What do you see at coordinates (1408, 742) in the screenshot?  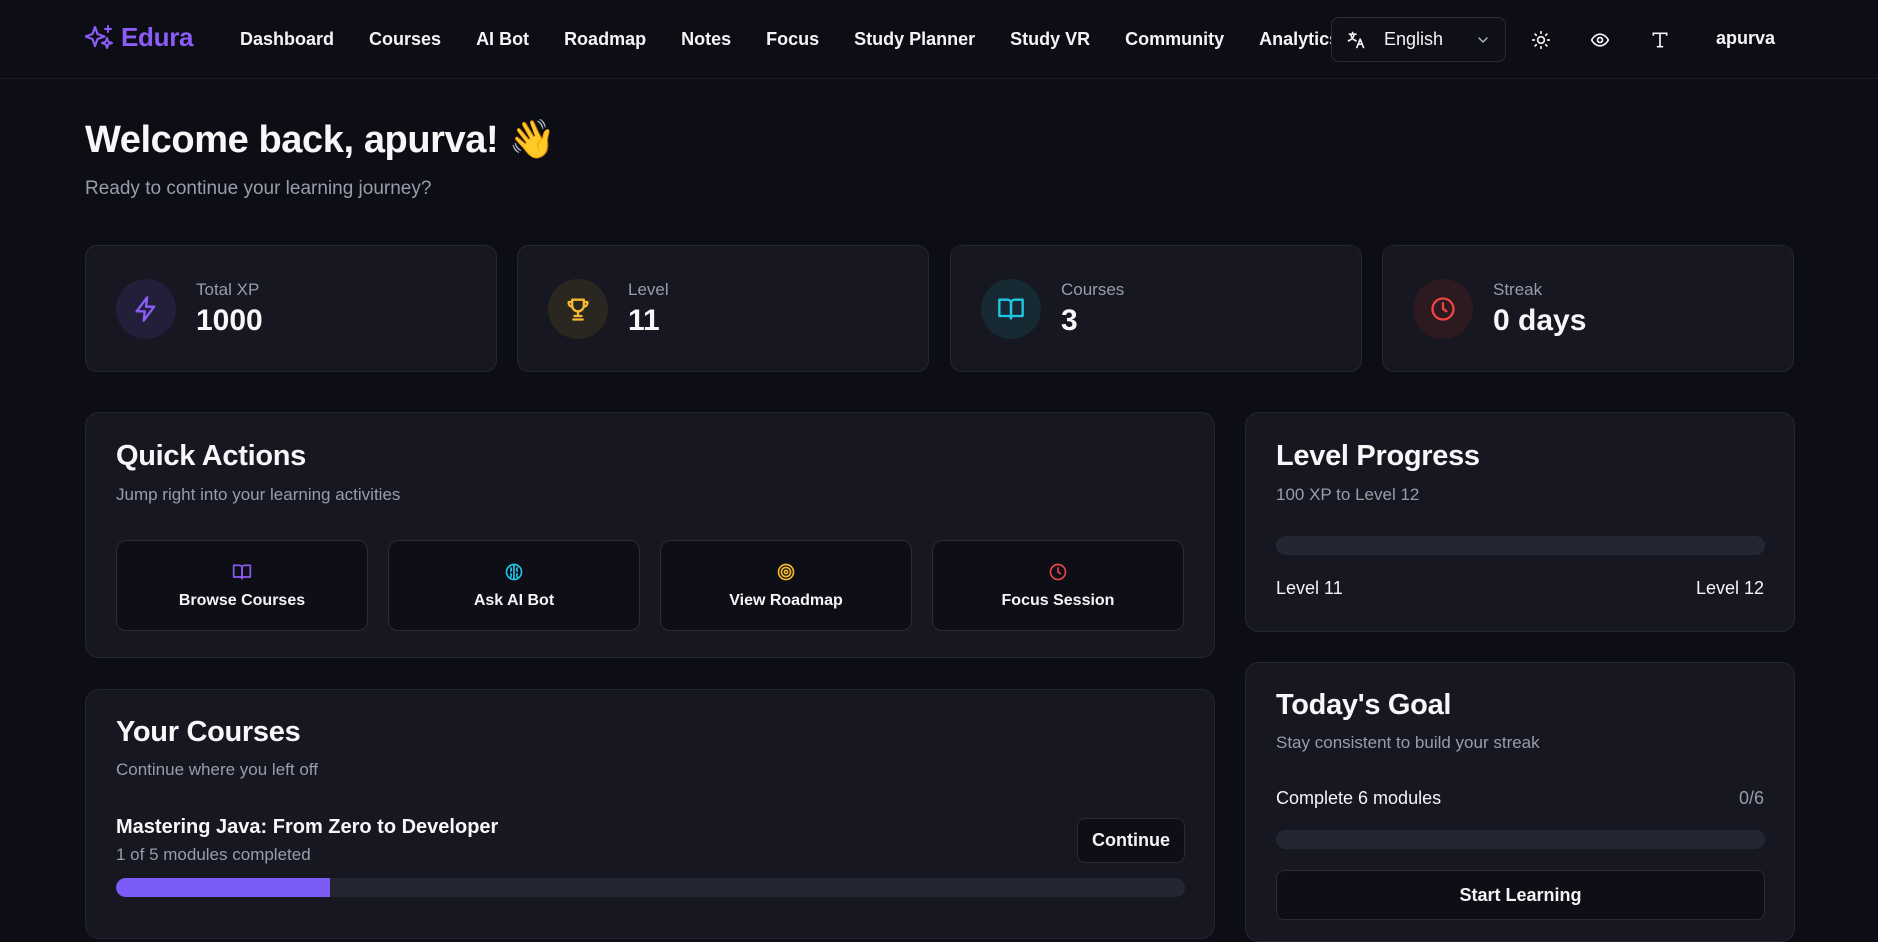 I see `panel-subtitle: Stay consistent to build your streak` at bounding box center [1408, 742].